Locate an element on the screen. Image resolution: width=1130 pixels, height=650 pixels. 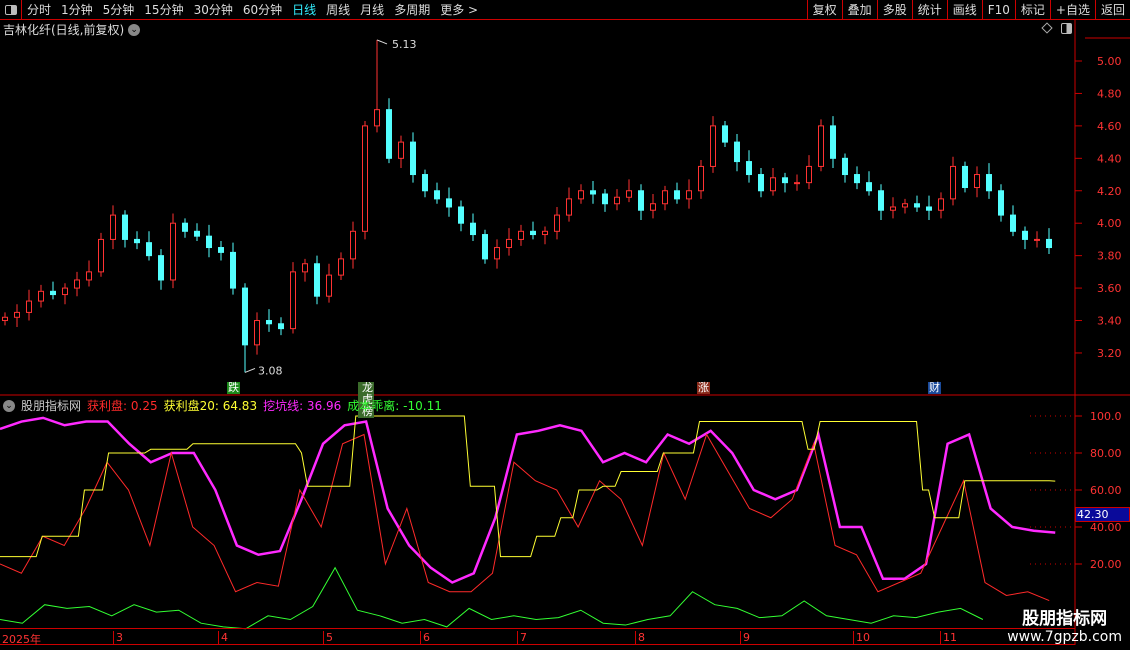
price-axis-label: 4.40 is located at coordinates (1109, 158).